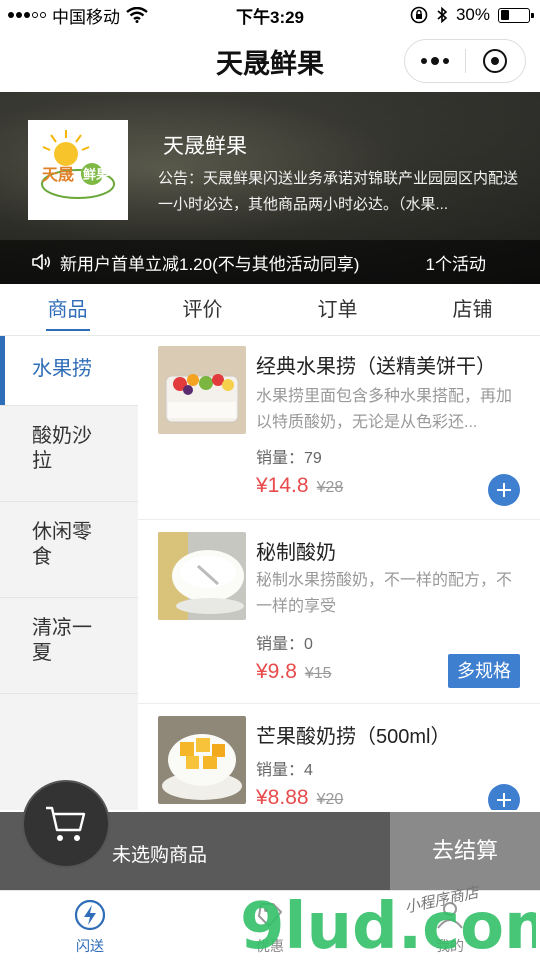 The height and width of the screenshot is (960, 540). Describe the element at coordinates (205, 146) in the screenshot. I see `shop-name: 天晟鲜果` at that location.